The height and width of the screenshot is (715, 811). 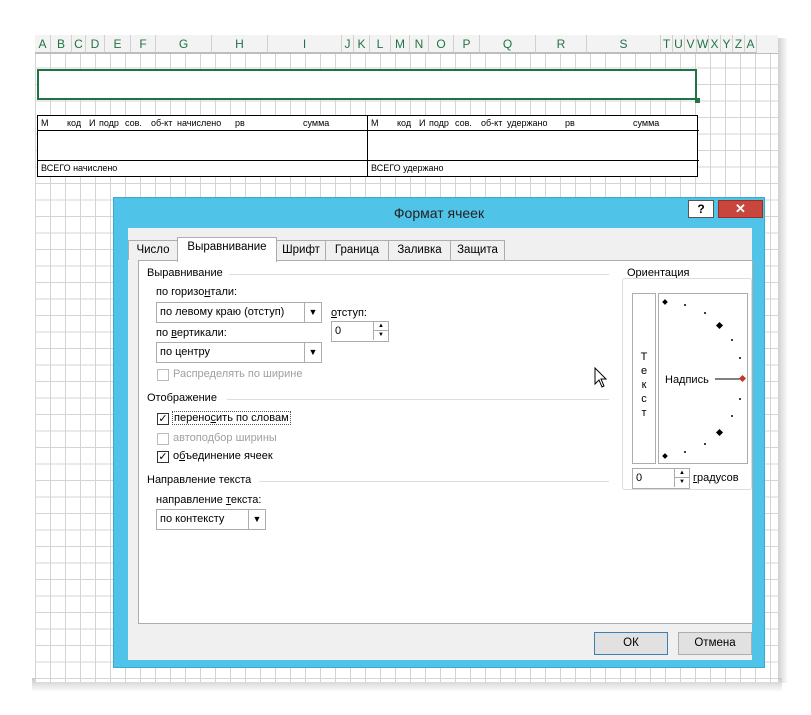 What do you see at coordinates (118, 44) in the screenshot?
I see `column-header-e: E` at bounding box center [118, 44].